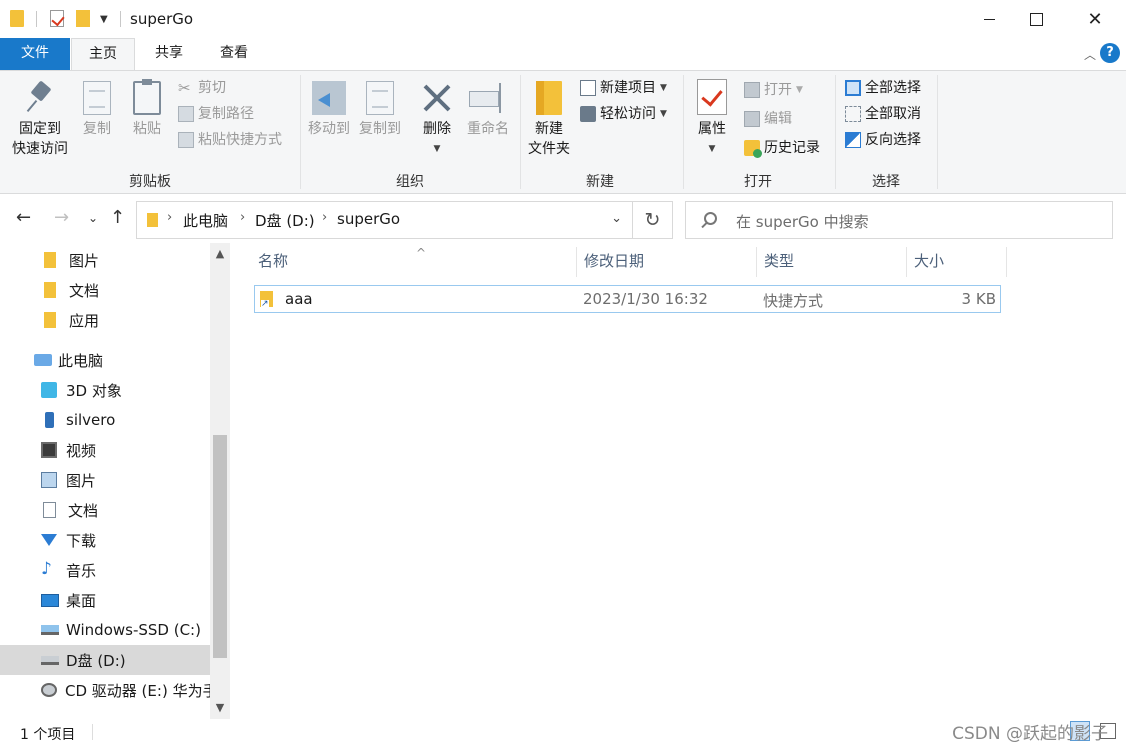  What do you see at coordinates (220, 708) in the screenshot?
I see `scroll-down-icon: ▼` at bounding box center [220, 708].